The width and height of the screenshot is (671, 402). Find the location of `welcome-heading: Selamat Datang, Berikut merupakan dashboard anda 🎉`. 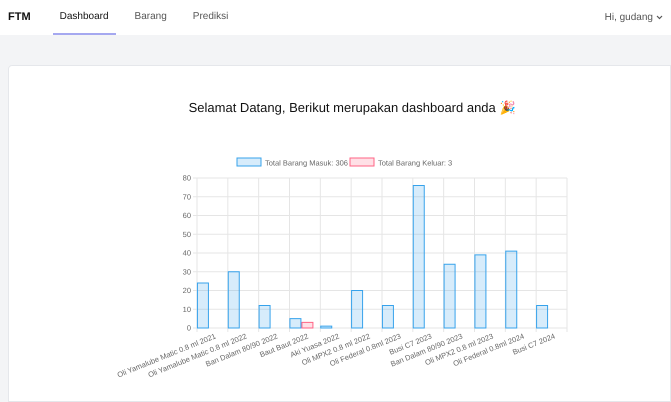

welcome-heading: Selamat Datang, Berikut merupakan dashboard anda 🎉 is located at coordinates (352, 107).